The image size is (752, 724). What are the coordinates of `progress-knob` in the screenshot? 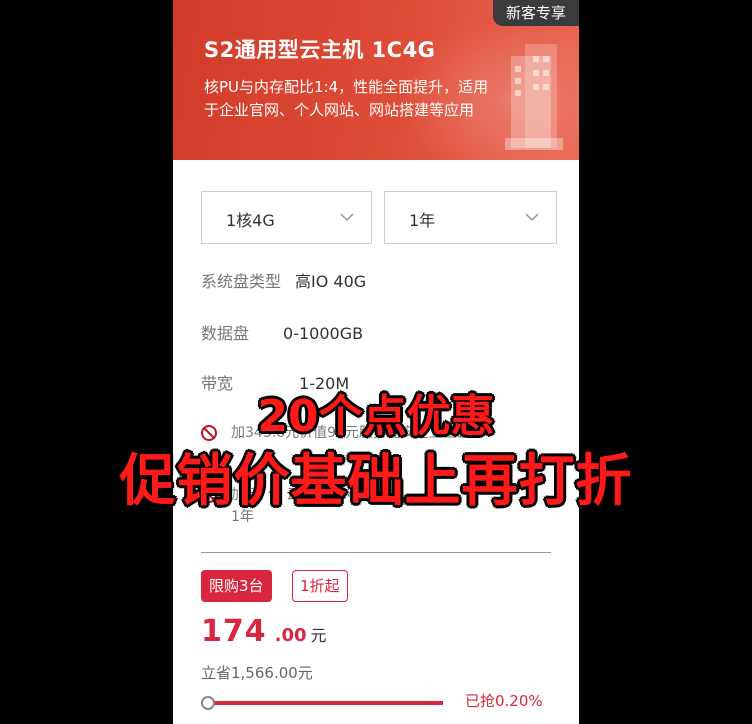 It's located at (208, 703).